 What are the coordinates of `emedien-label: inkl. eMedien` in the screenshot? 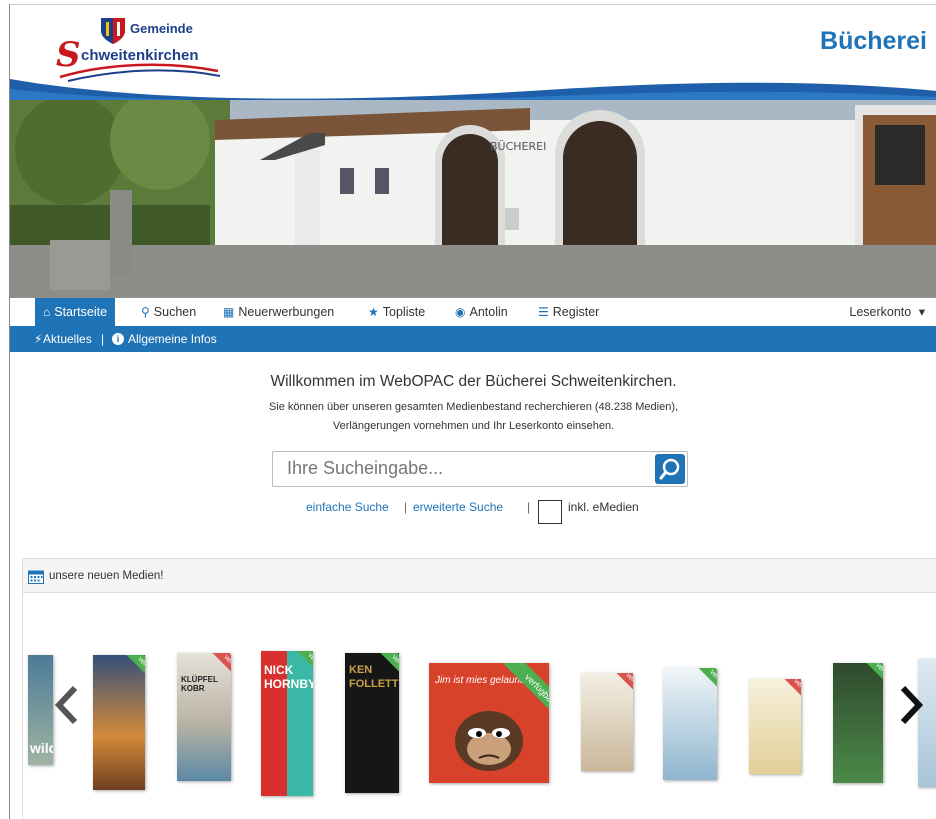 It's located at (603, 507).